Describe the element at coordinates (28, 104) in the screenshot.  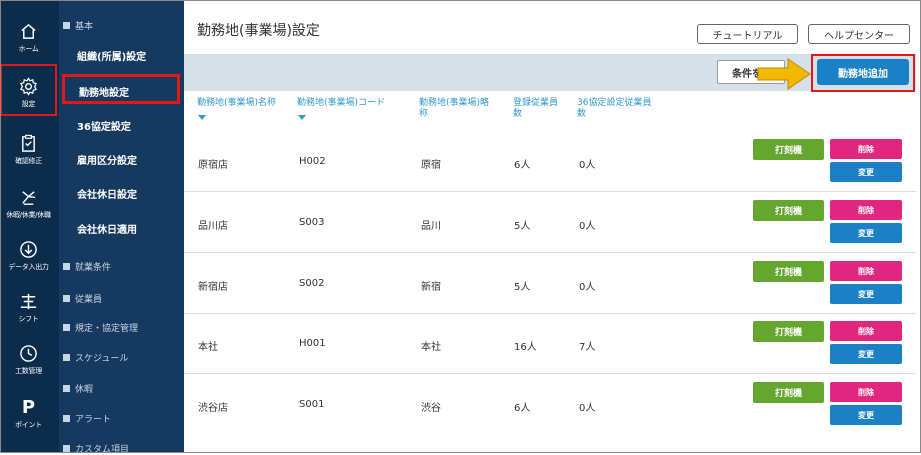
I see `rail-label: 設定` at that location.